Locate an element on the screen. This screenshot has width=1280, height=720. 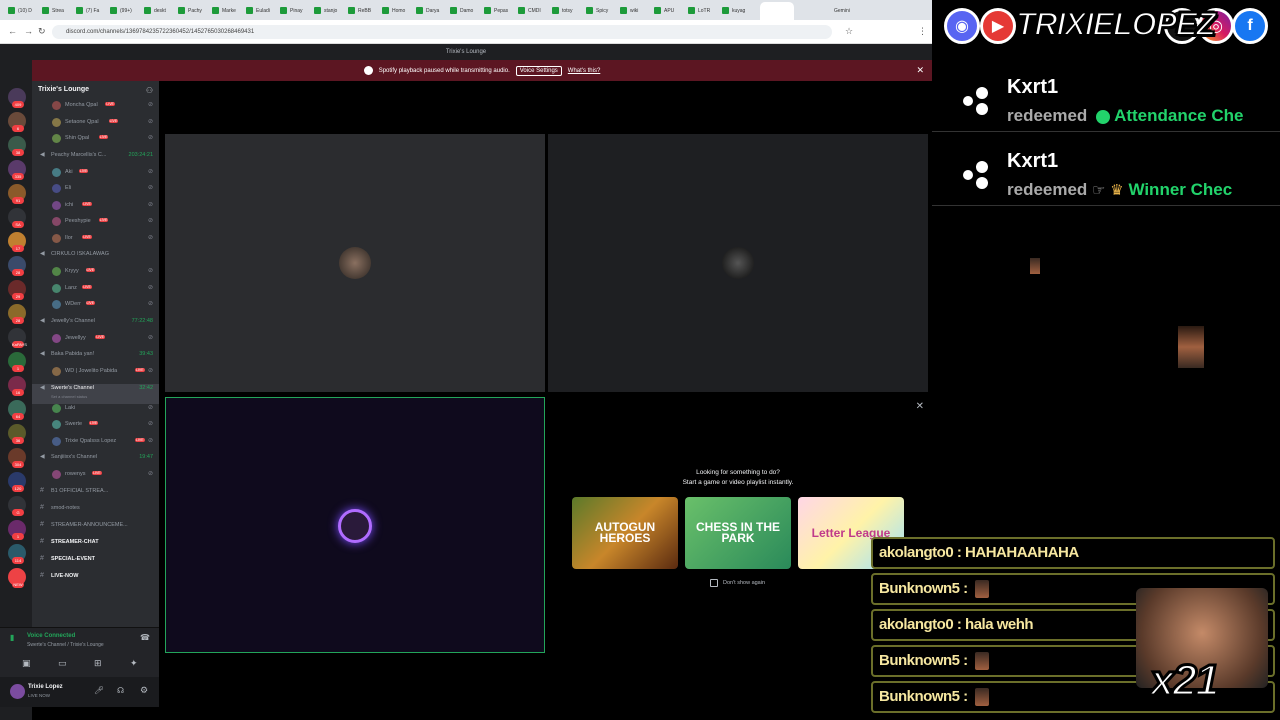
voice-channel: ◀ Jewelly's Channel 77:22:48 is located at coordinates (95, 325).